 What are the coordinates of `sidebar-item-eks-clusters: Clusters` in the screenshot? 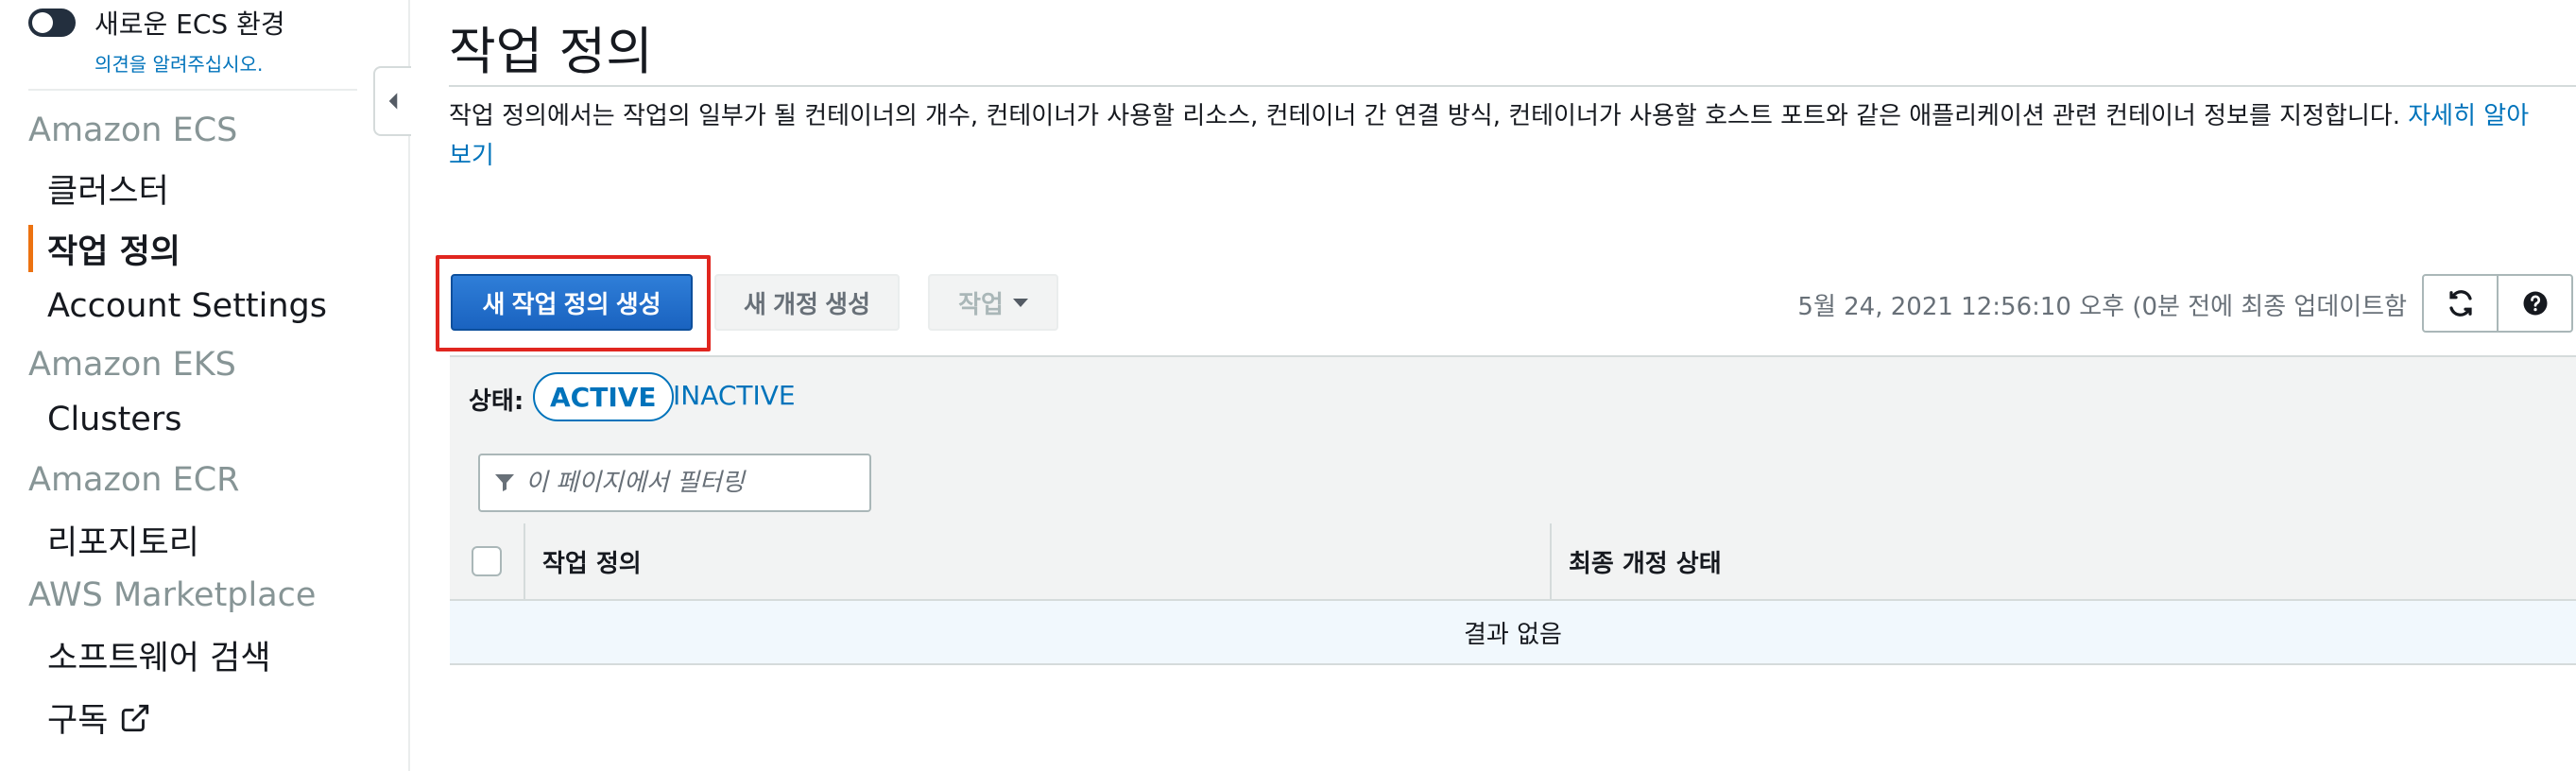 It's located at (114, 419).